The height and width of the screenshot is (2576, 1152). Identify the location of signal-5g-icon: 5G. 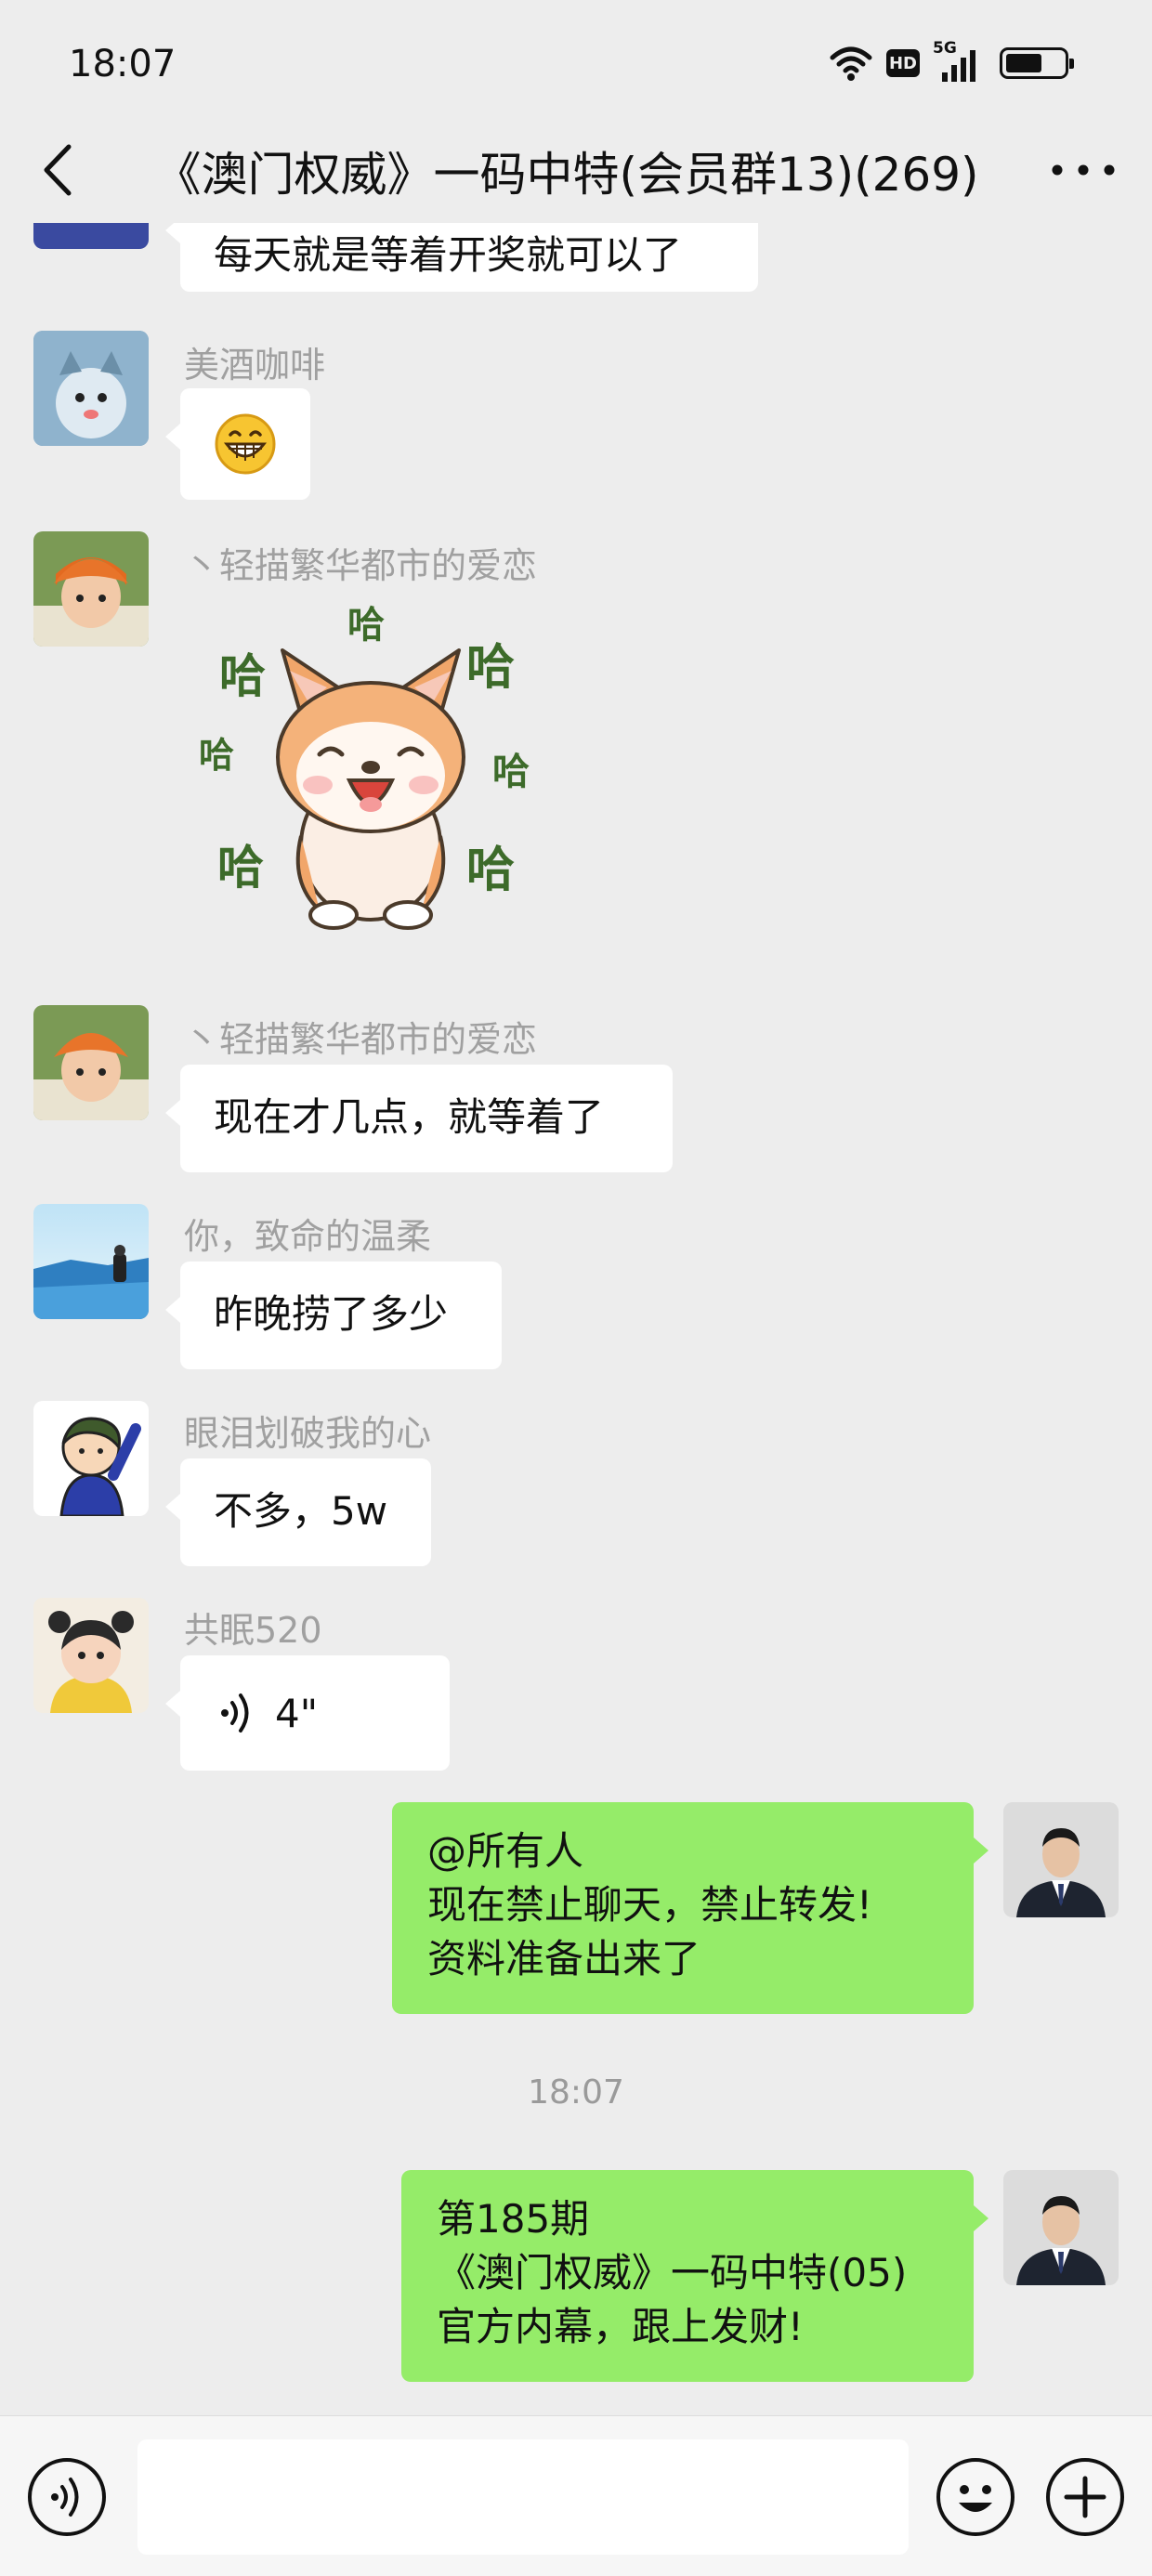
(960, 60).